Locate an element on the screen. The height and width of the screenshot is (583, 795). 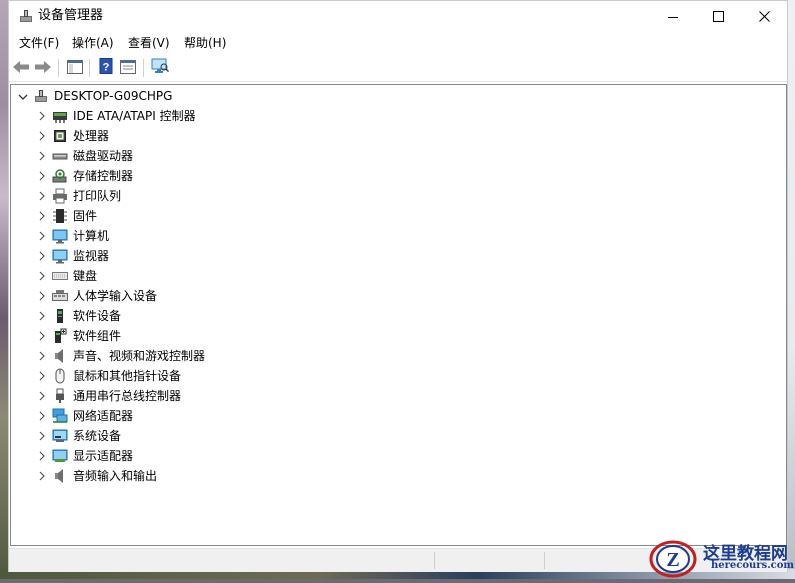
usb-icon is located at coordinates (60, 396).